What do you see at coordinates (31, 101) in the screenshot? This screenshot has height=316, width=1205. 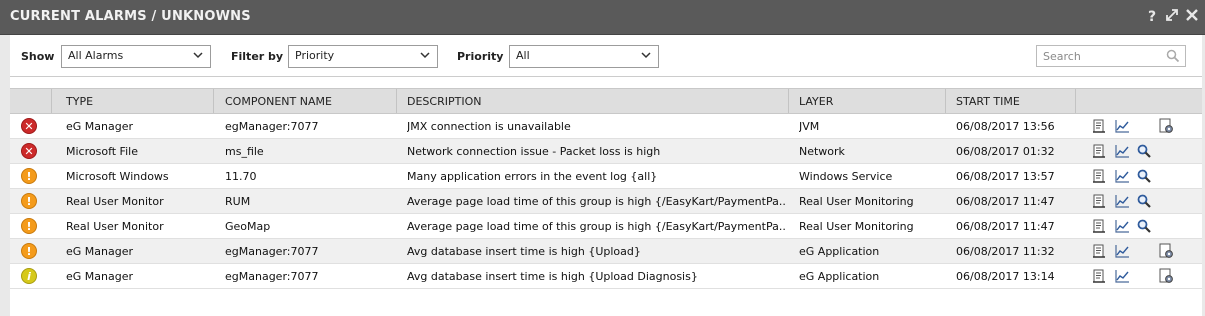 I see `severity-column-header` at bounding box center [31, 101].